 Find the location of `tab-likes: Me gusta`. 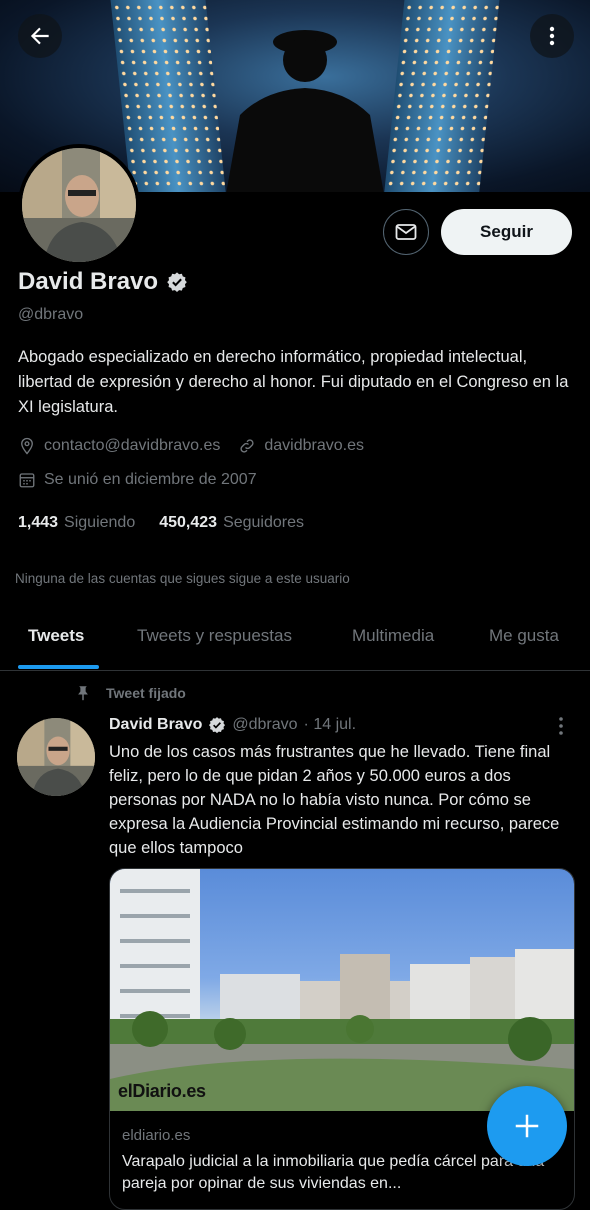

tab-likes: Me gusta is located at coordinates (524, 636).